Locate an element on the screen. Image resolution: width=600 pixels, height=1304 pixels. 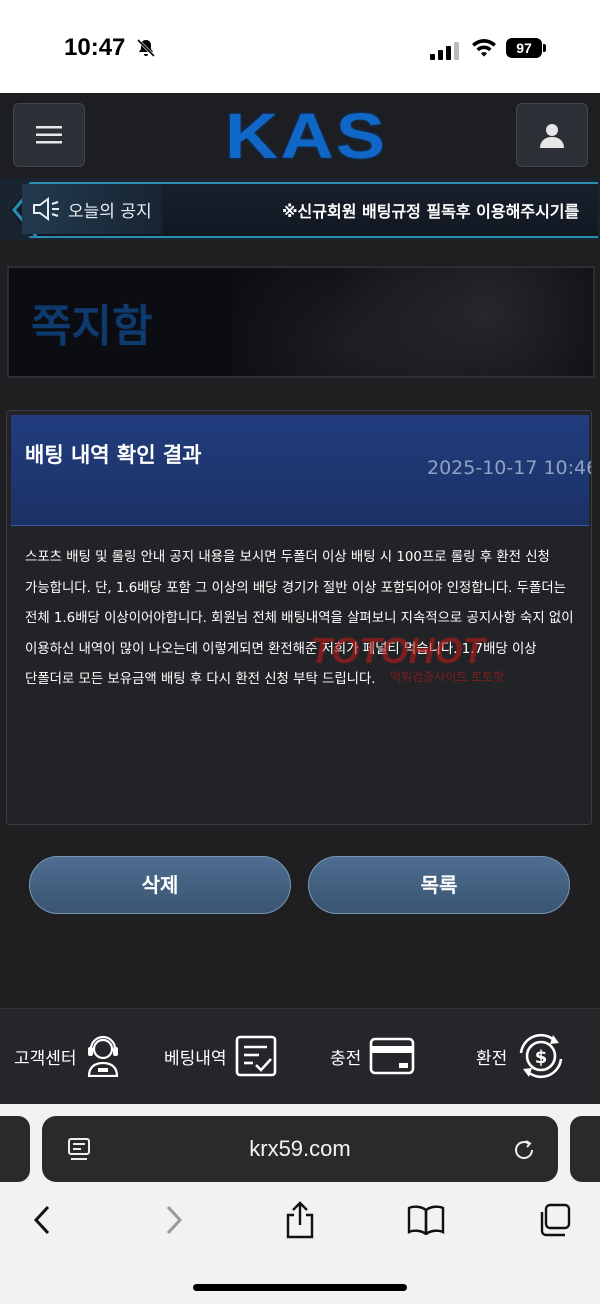
share-button is located at coordinates (300, 1220).